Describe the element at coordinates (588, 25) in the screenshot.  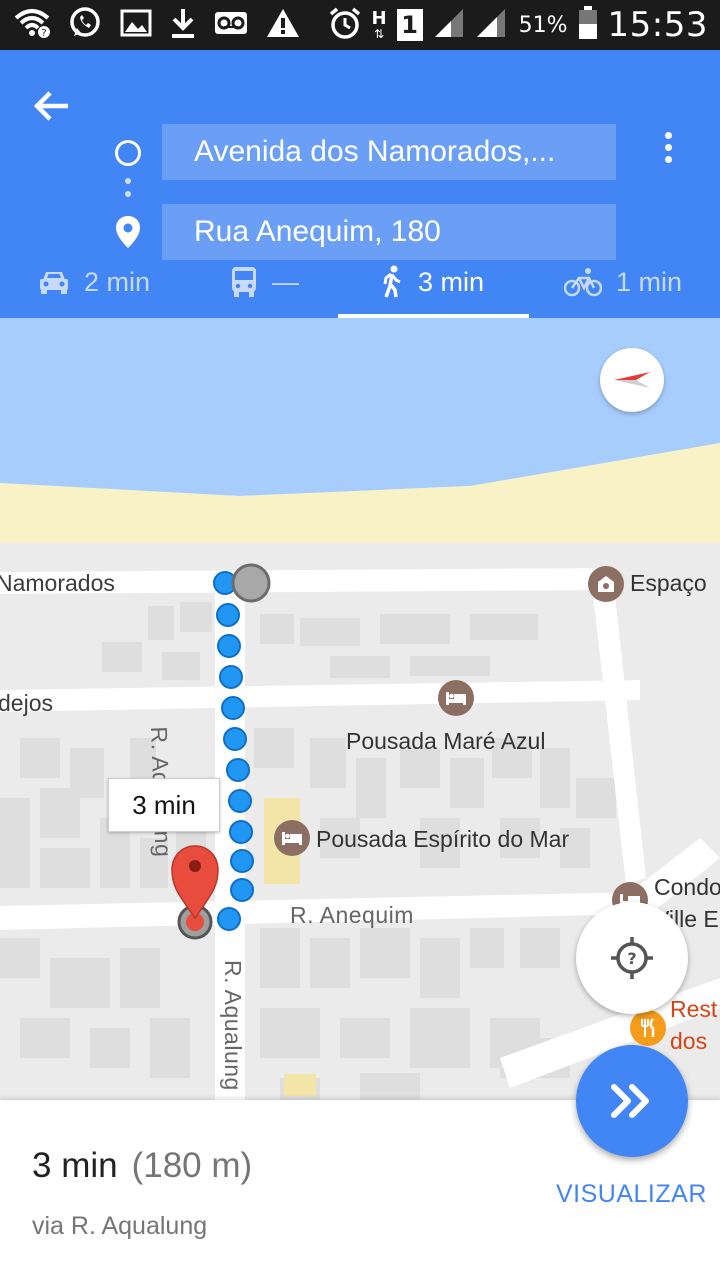
I see `battery-icon` at that location.